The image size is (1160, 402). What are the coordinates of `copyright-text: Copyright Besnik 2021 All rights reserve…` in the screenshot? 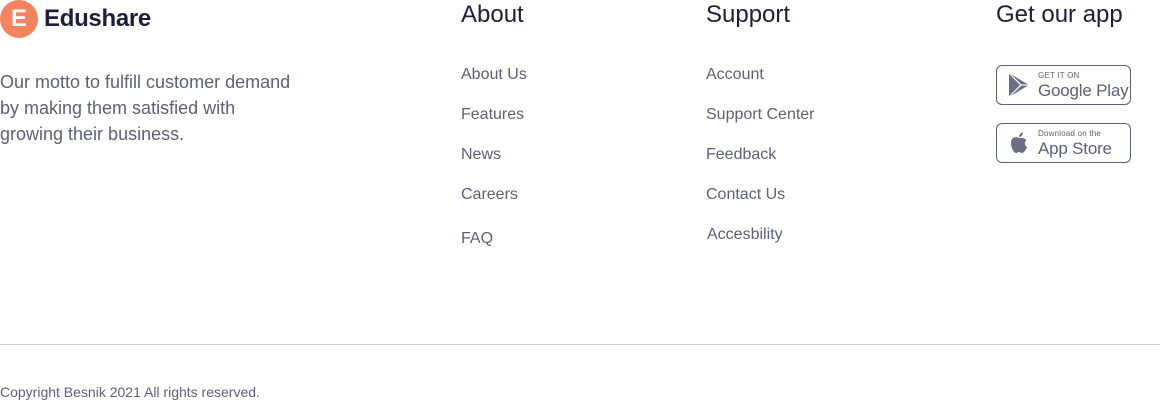 It's located at (130, 392).